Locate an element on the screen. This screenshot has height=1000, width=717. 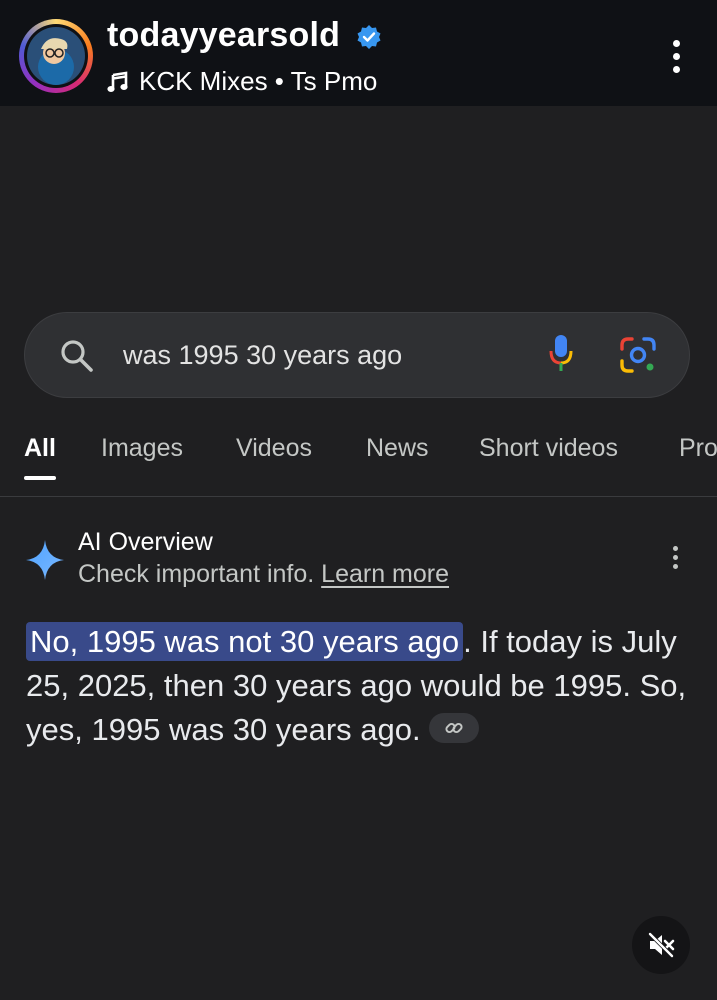
tab-images: Images is located at coordinates (142, 448).